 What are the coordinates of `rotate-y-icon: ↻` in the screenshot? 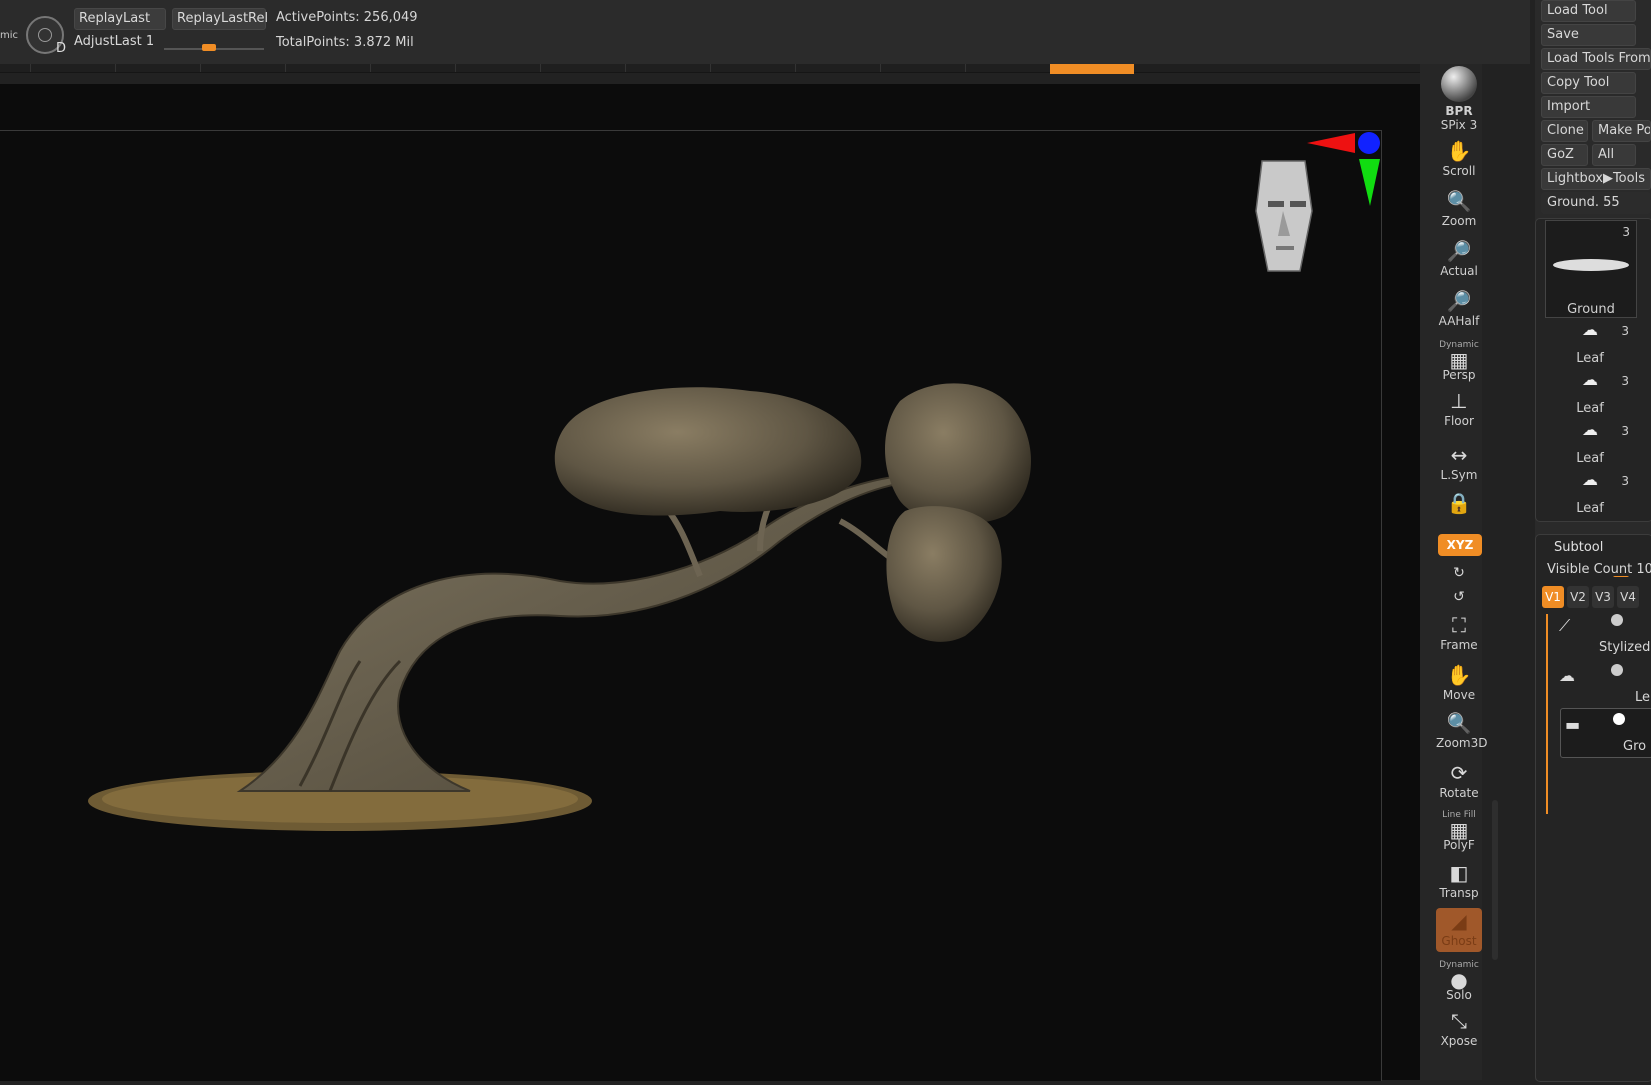 It's located at (1459, 573).